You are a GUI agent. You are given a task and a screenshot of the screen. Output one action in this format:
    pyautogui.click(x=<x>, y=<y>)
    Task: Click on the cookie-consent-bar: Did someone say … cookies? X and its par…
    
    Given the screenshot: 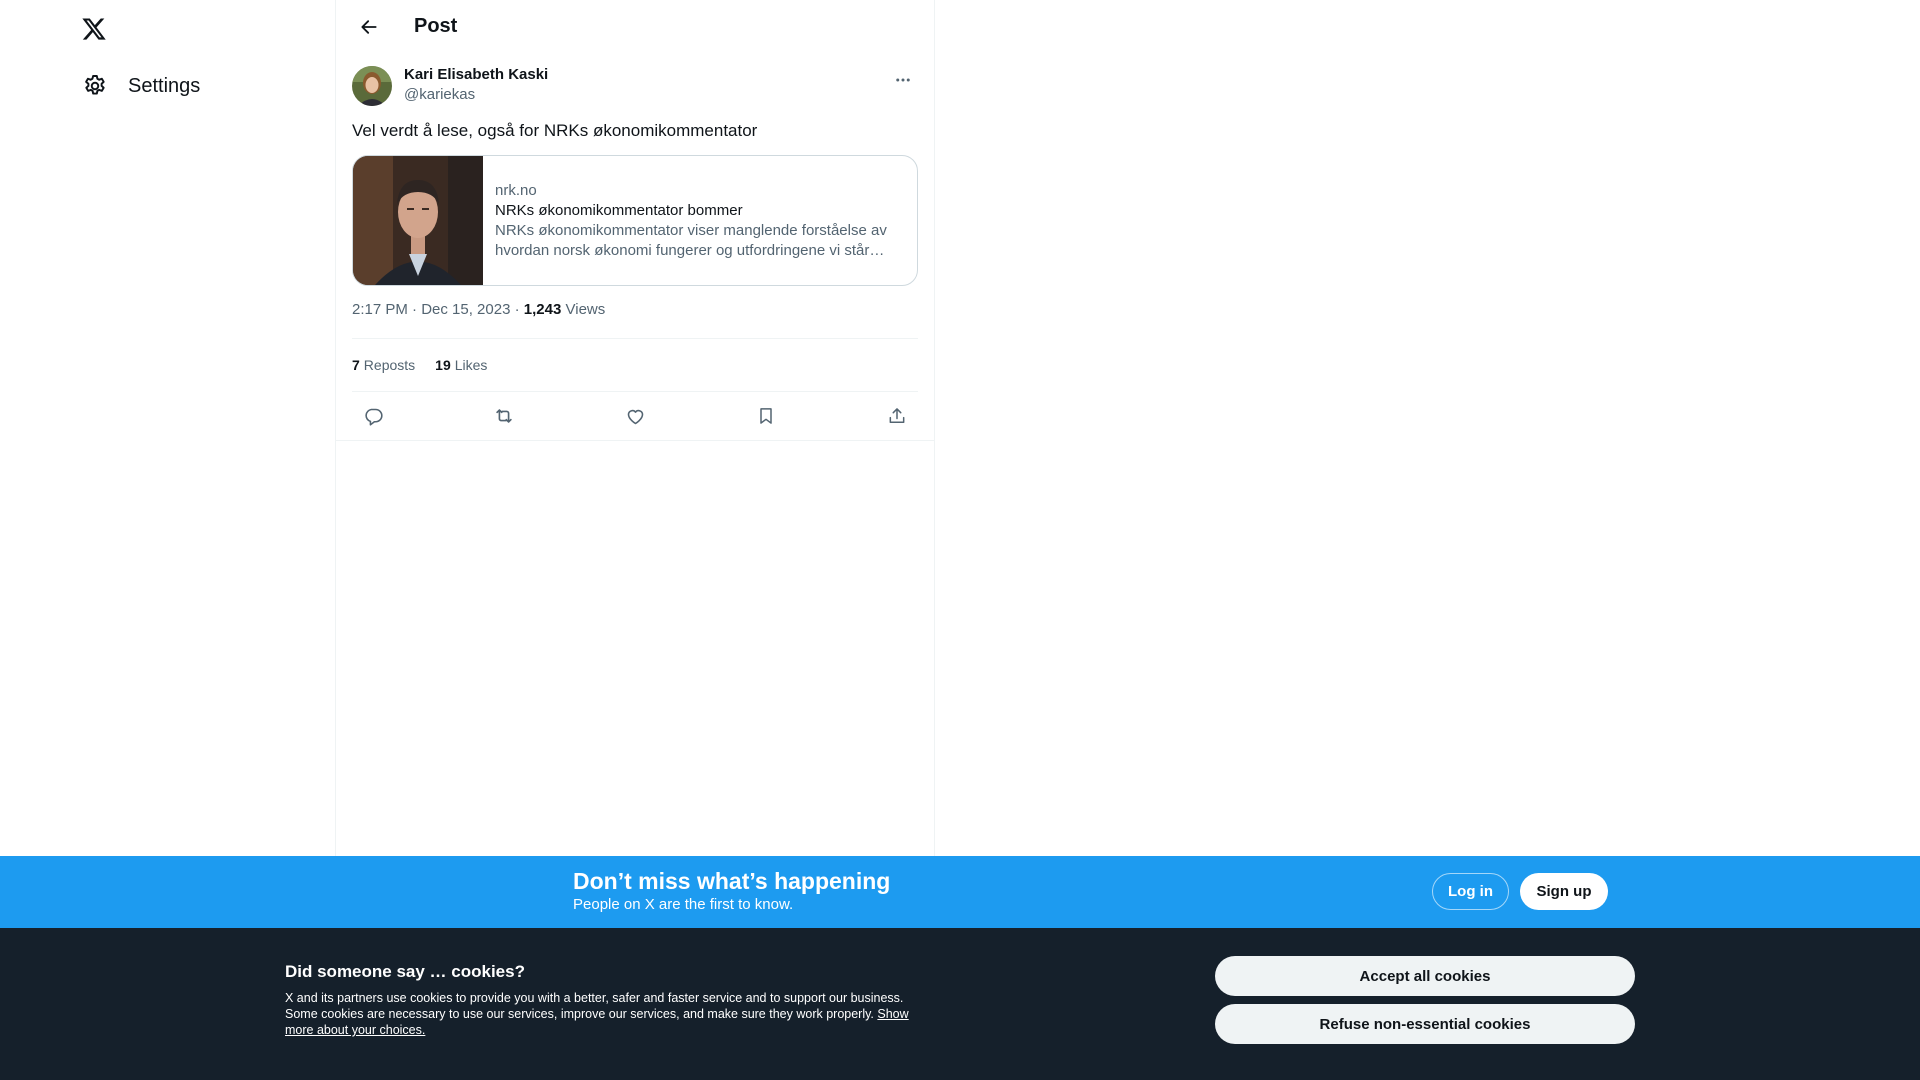 What is the action you would take?
    pyautogui.click(x=960, y=1004)
    